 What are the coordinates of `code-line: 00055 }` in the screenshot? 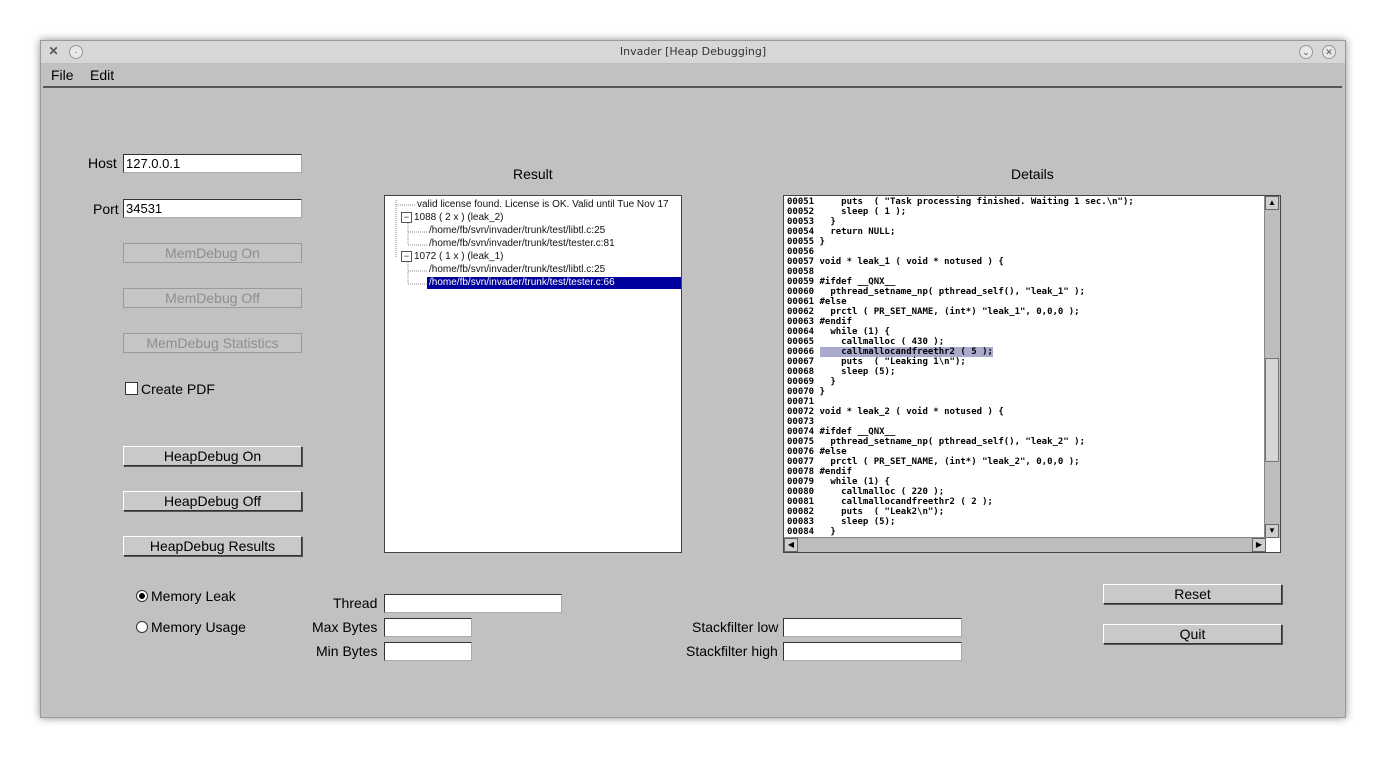 It's located at (806, 242).